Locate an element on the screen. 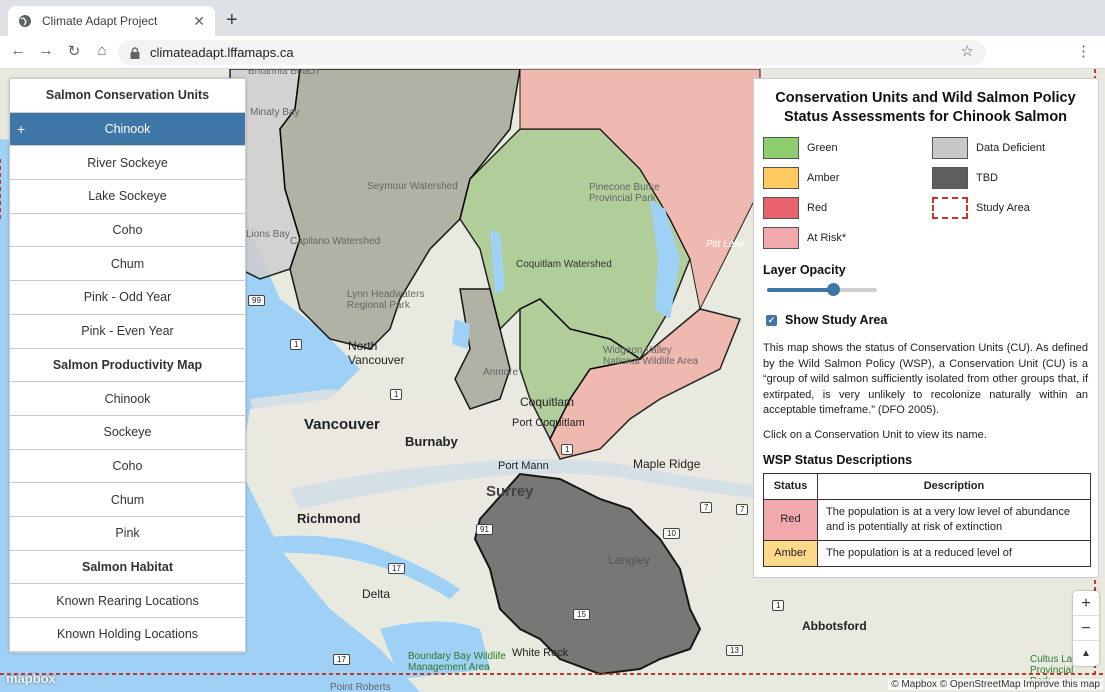  map-label: Abbotsford is located at coordinates (834, 626).